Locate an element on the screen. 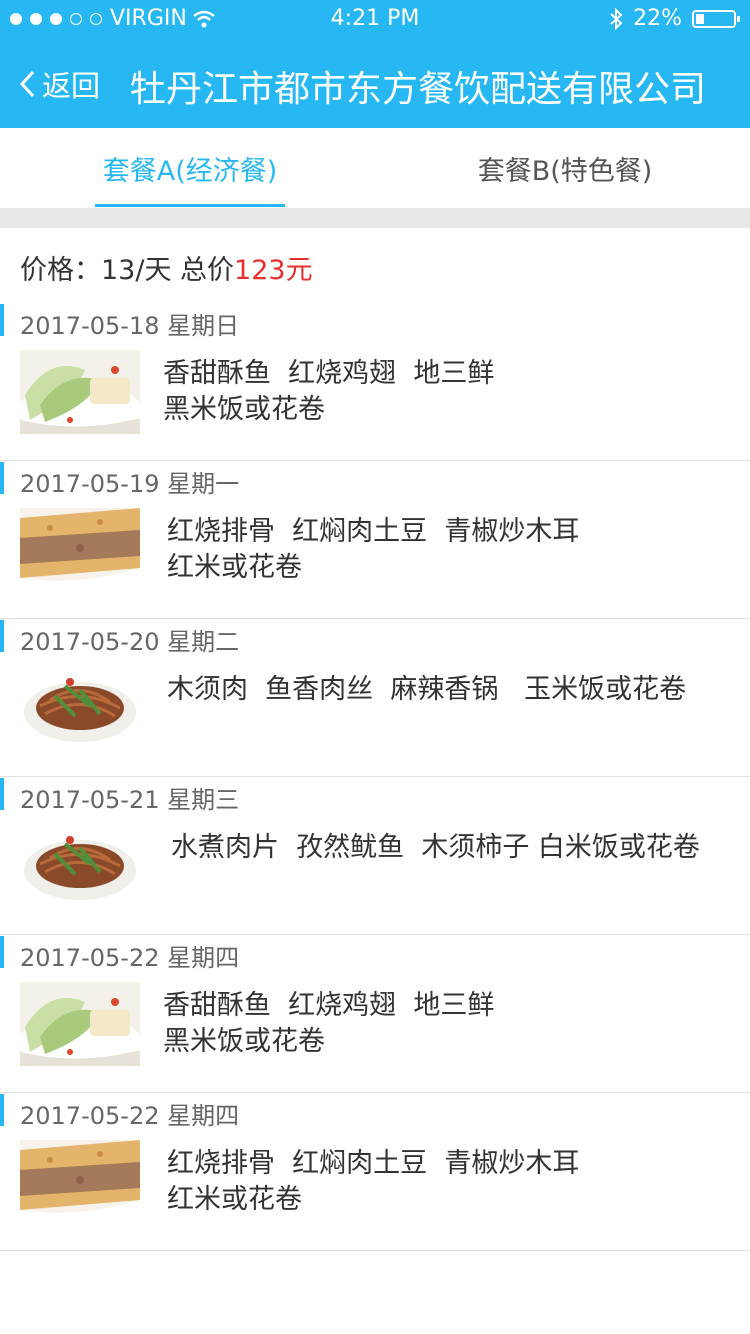  dish-list: 木须肉 鱼香肉丝 麻辣香锅 玉米饭或花卷 is located at coordinates (426, 690).